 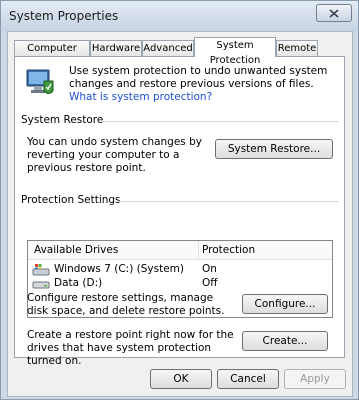 I want to click on drive-protection-status: On, so click(x=209, y=269).